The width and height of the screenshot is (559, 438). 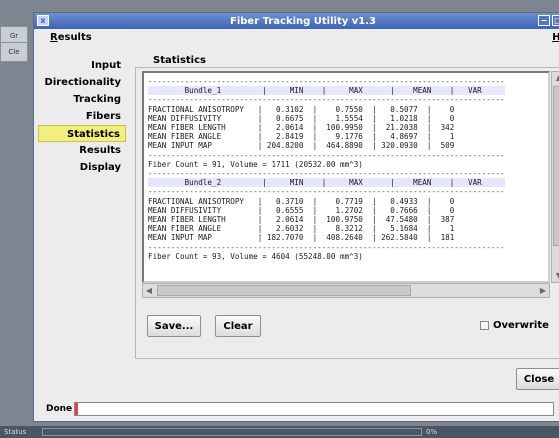 I want to click on bundle-header-row: Bundle_2 | MIN | MAX | MEAN | VAR, so click(x=326, y=183).